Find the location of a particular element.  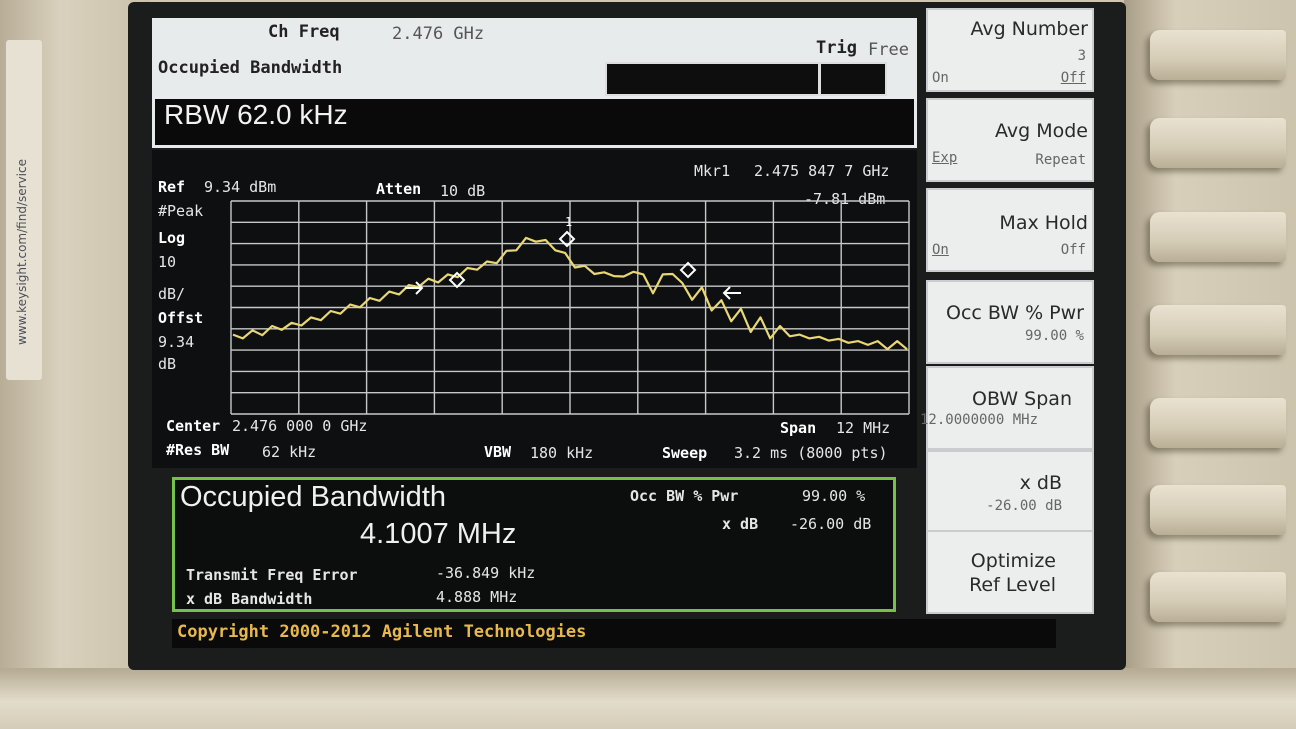

sweep-value: 3.2 ms (8000 pts) is located at coordinates (811, 453).